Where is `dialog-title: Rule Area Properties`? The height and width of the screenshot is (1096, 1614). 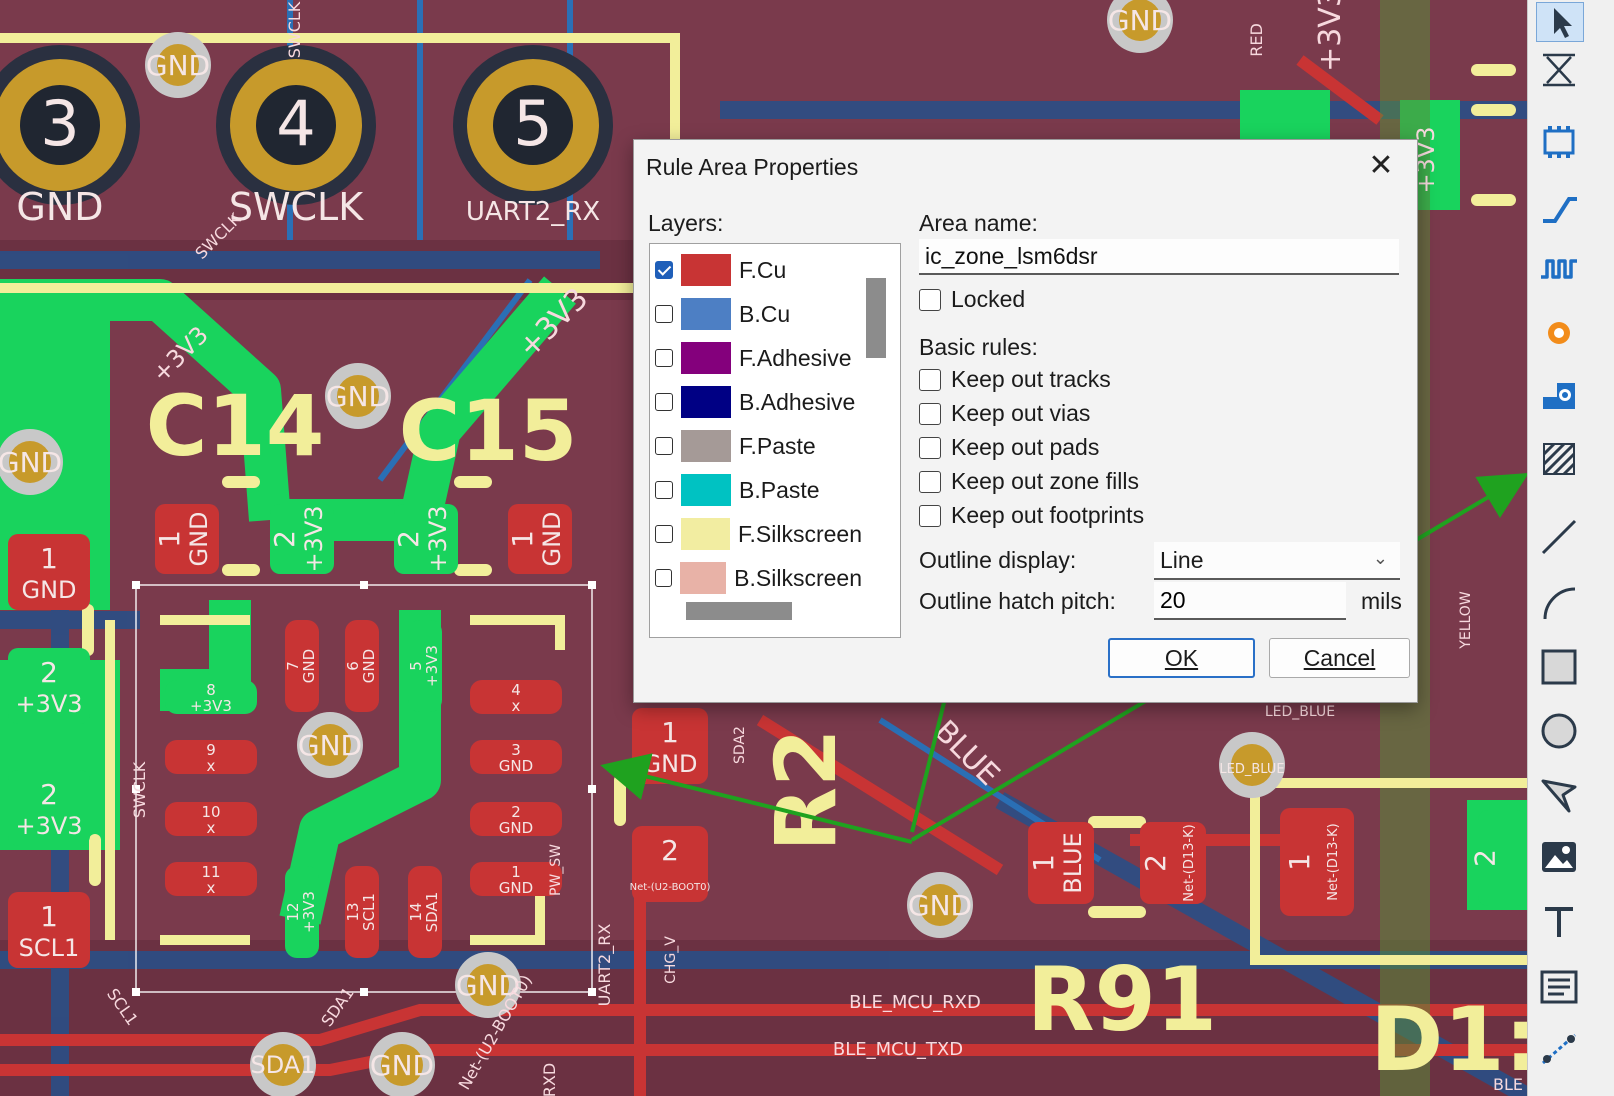
dialog-title: Rule Area Properties is located at coordinates (752, 167).